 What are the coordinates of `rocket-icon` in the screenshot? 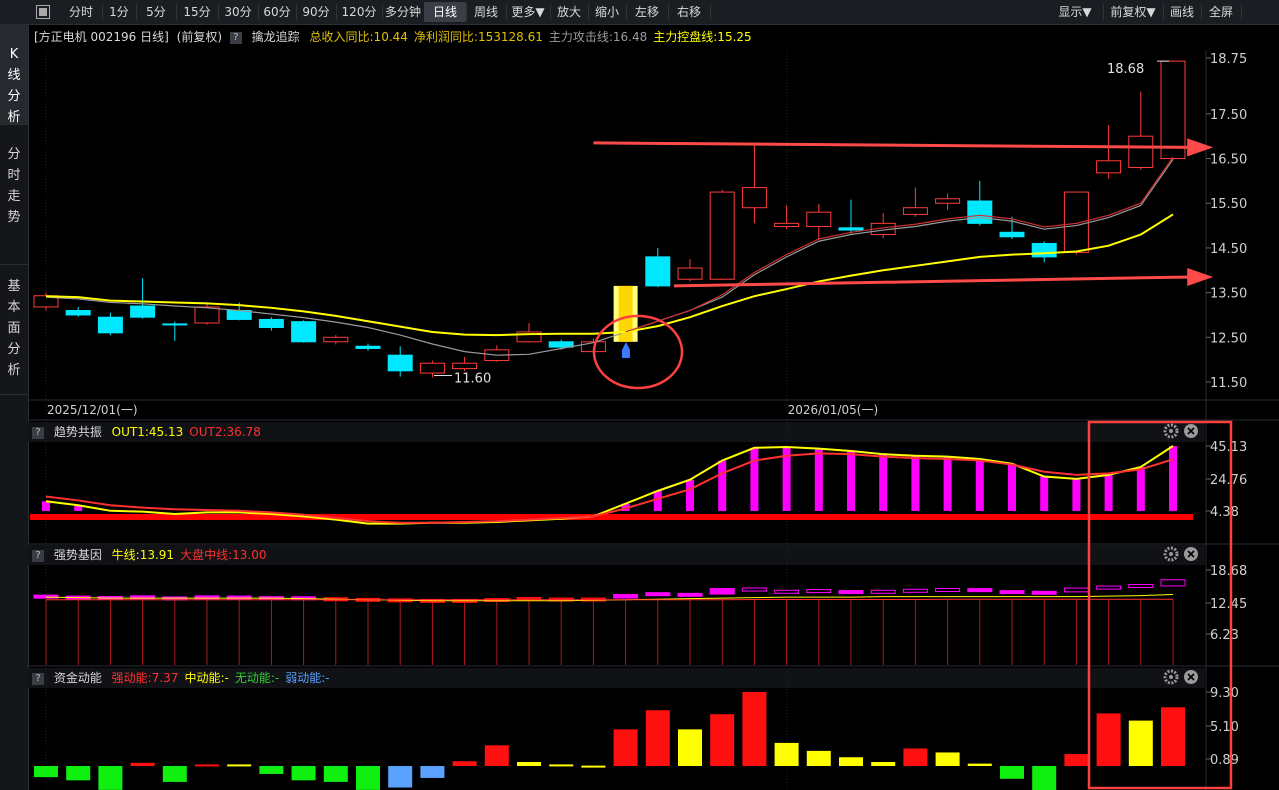 It's located at (626, 350).